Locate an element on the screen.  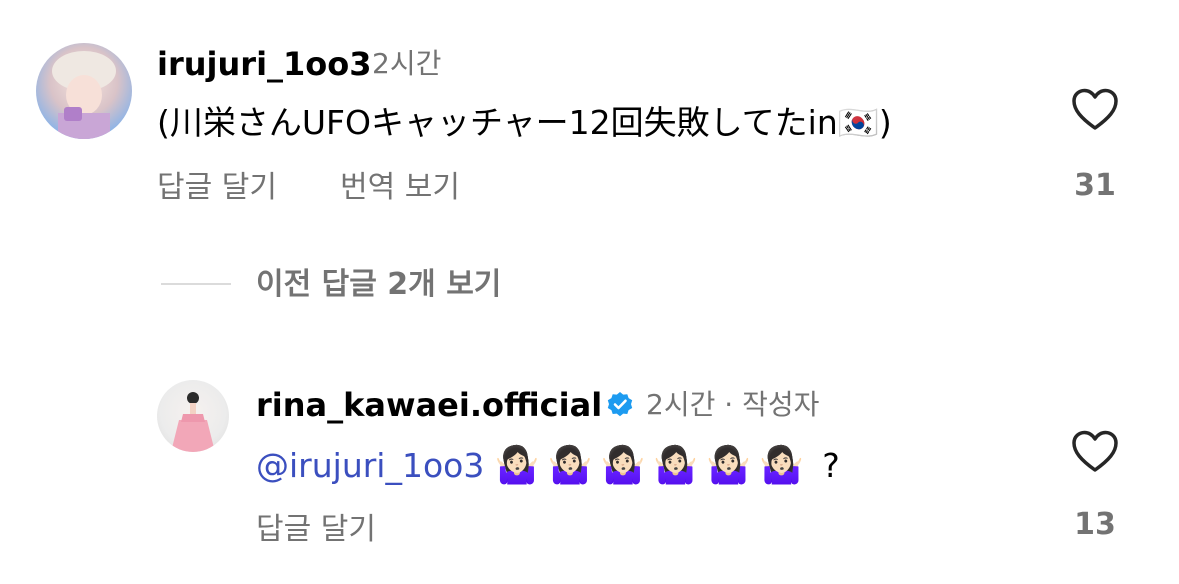
reply-meta: 2시간 · 작성자 is located at coordinates (732, 405).